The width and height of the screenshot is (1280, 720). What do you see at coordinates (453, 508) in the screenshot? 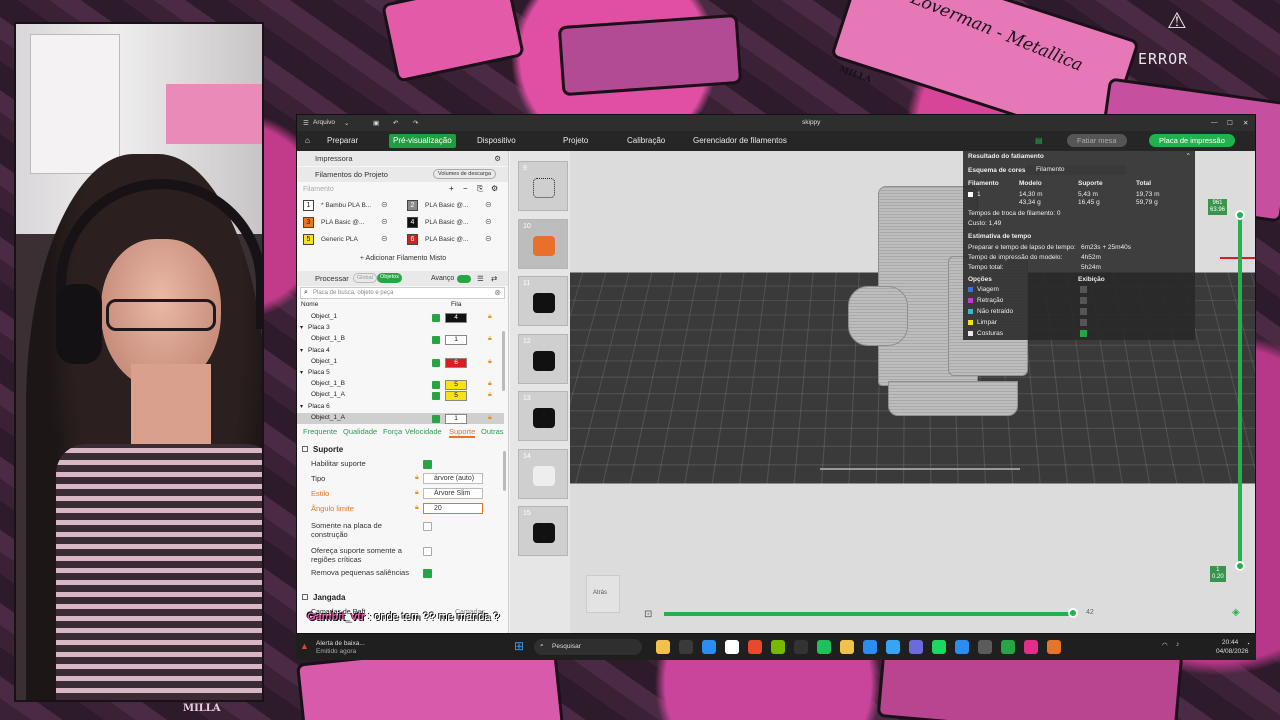
I see `setting-input: 20` at bounding box center [453, 508].